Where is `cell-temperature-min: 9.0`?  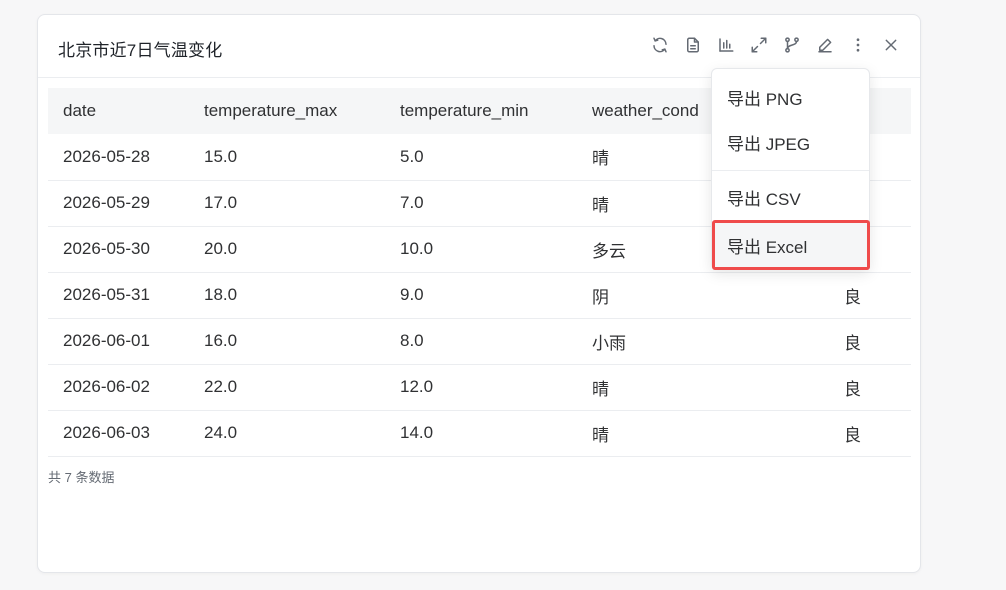 cell-temperature-min: 9.0 is located at coordinates (481, 295).